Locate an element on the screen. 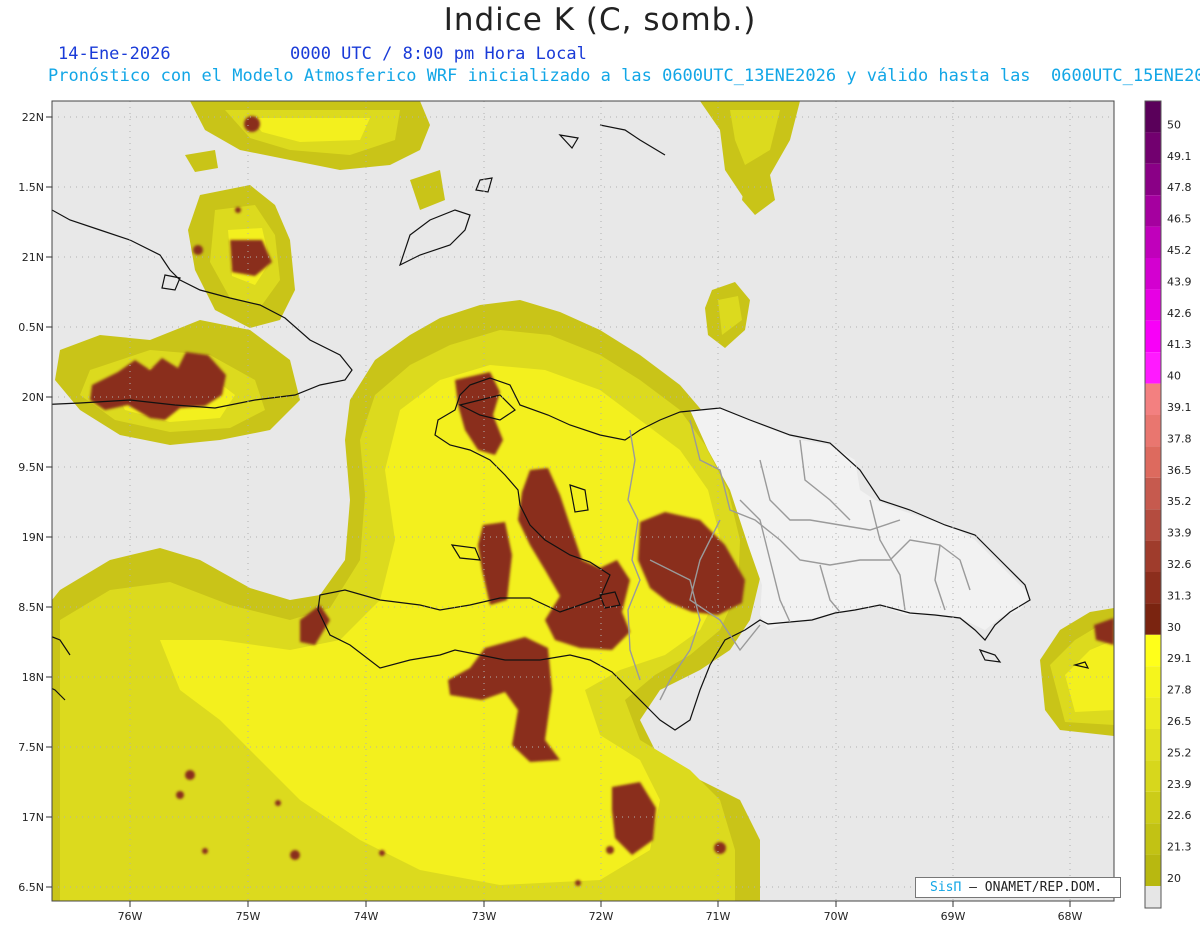 This screenshot has height=927, width=1200. legend-label: 40 is located at coordinates (1174, 376).